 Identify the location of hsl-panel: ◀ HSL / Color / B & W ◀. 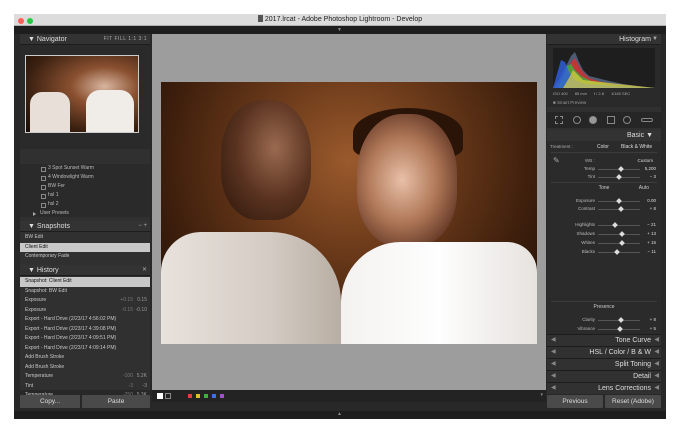
(604, 352).